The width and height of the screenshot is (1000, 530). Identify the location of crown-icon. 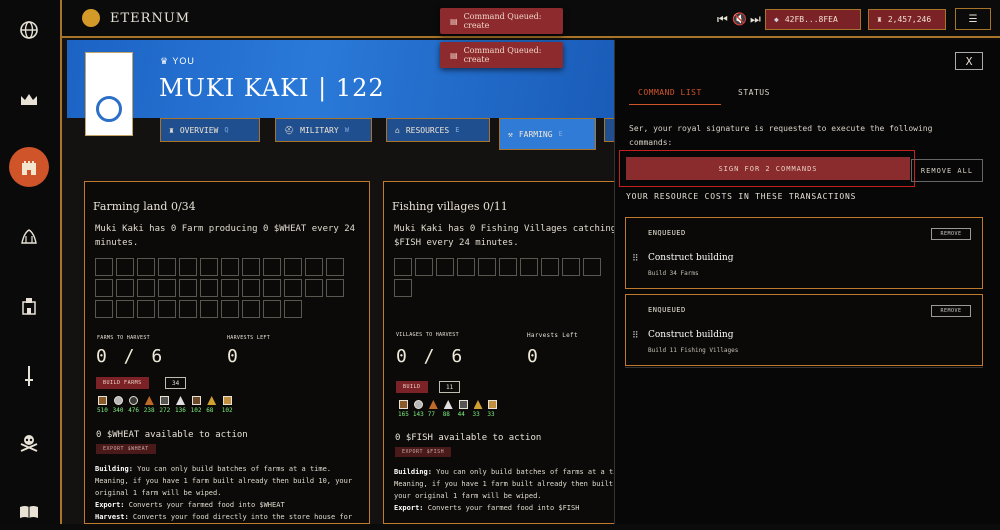
(29, 100).